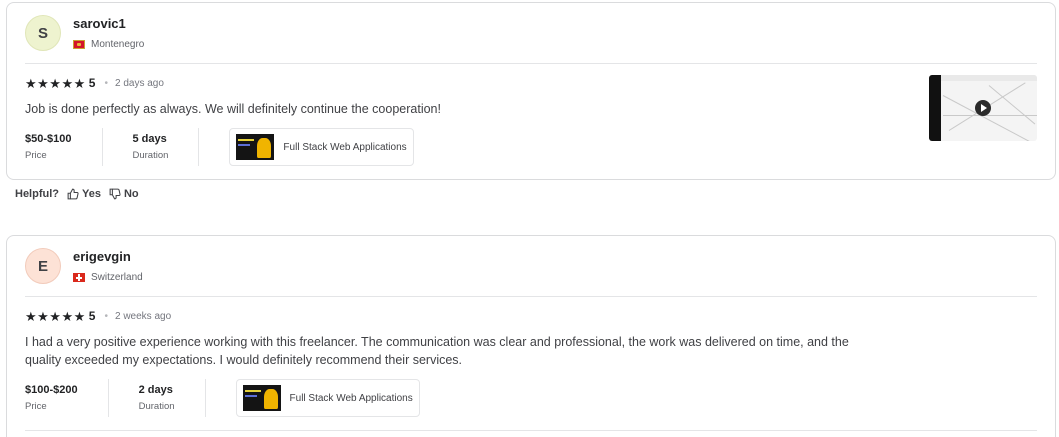 This screenshot has width=1059, height=437. Describe the element at coordinates (157, 398) in the screenshot. I see `duration-info: 2 days Duration` at that location.